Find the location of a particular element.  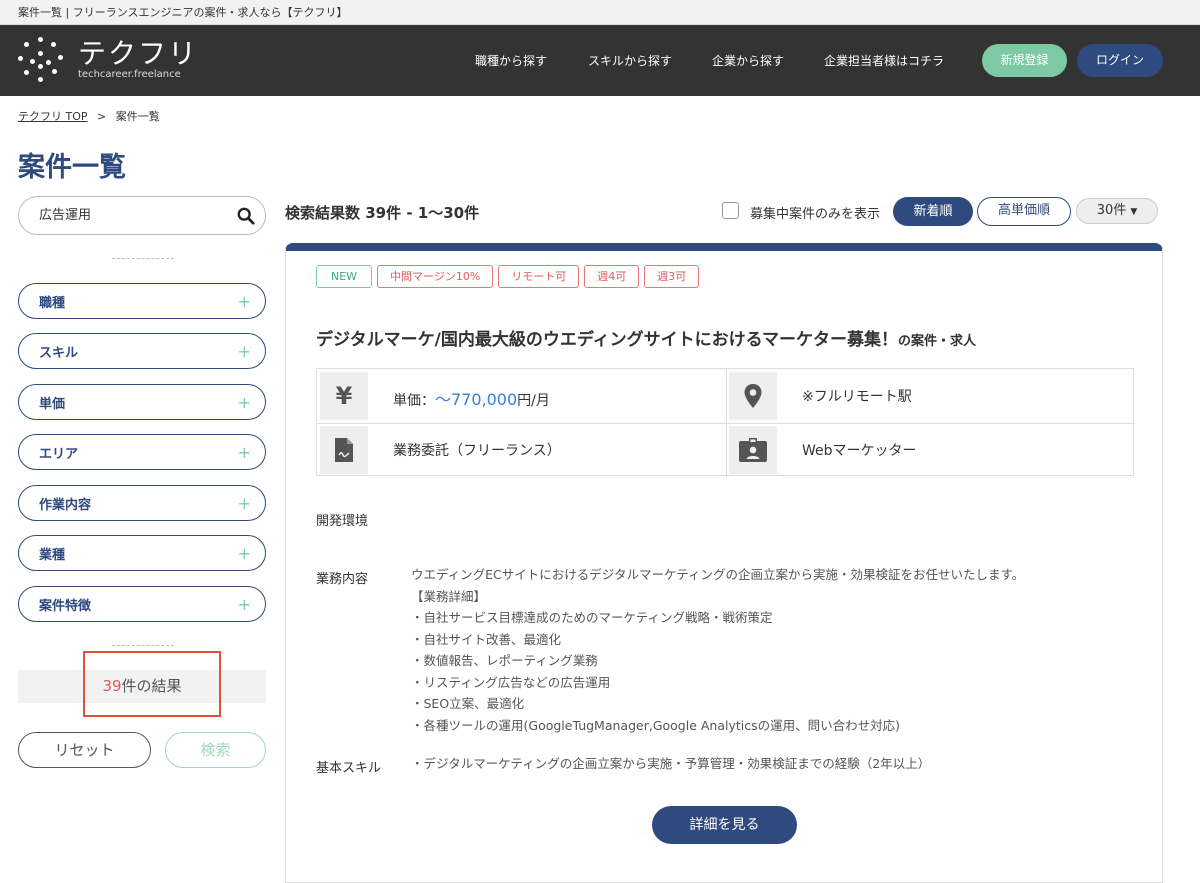

breadcrumb-top-link: テクフリ TOP is located at coordinates (53, 116).